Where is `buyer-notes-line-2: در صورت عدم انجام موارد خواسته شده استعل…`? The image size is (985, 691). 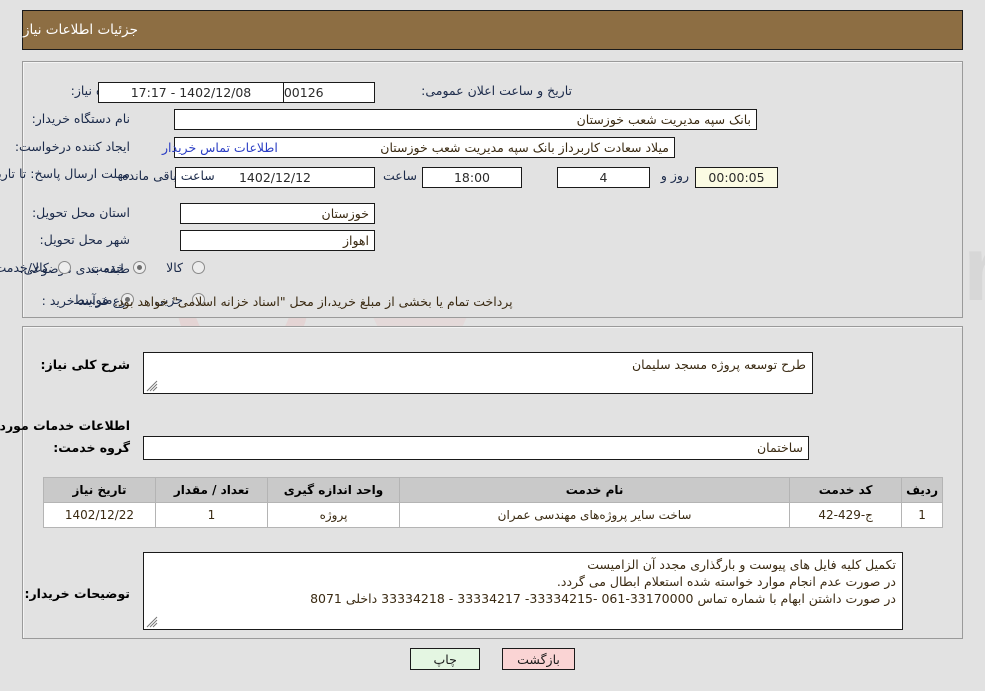
buyer-notes-line-2: در صورت عدم انجام موارد خواسته شده استعل… is located at coordinates (726, 581).